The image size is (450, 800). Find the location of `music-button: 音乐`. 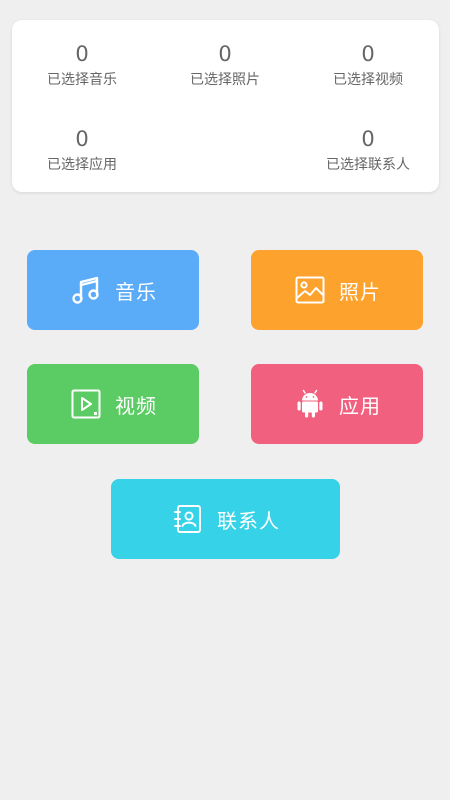

music-button: 音乐 is located at coordinates (113, 290).